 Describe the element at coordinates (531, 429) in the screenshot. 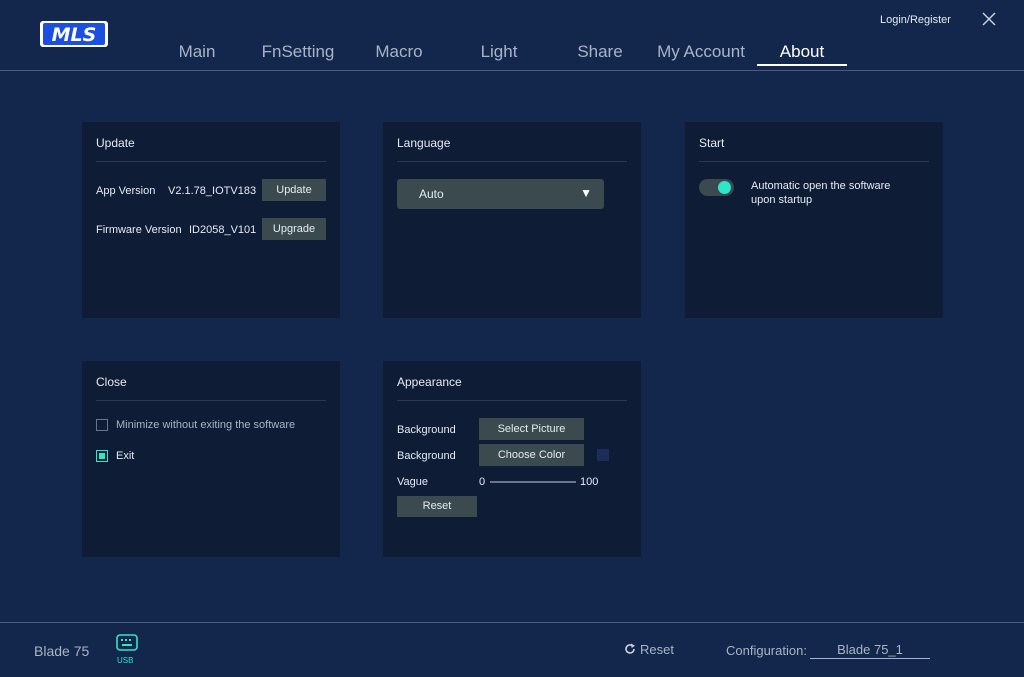

I see `select-picture-button: Select Picture` at that location.